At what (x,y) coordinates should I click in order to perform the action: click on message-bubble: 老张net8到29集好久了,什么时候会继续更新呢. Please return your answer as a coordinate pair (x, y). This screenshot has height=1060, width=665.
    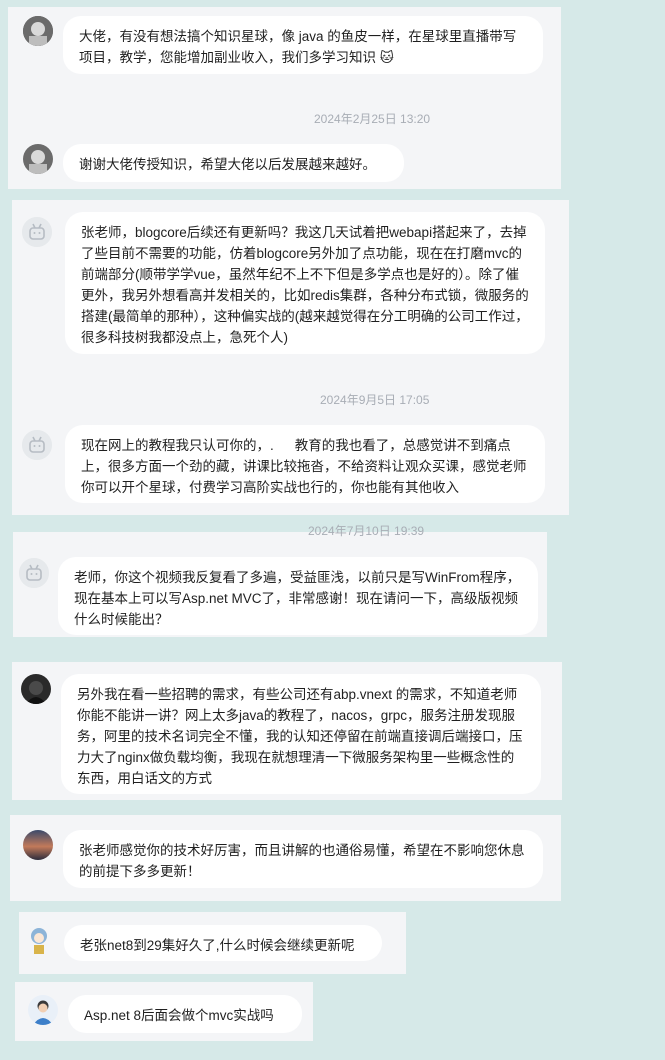
    Looking at the image, I should click on (223, 943).